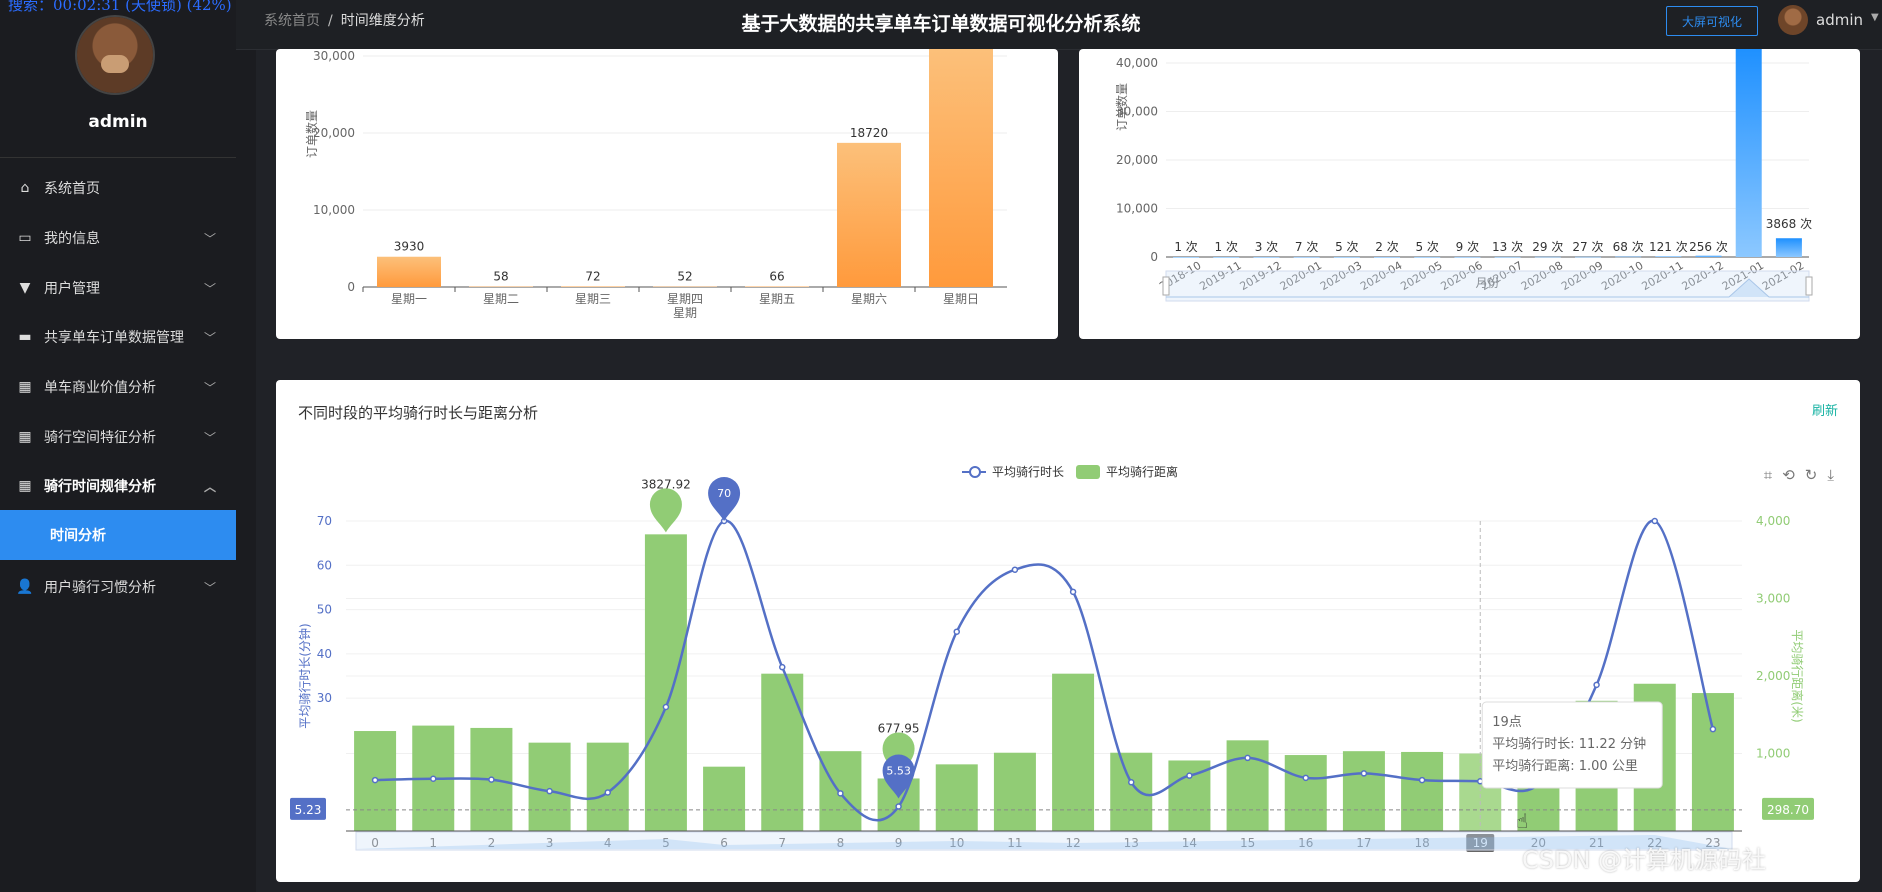 Image resolution: width=1882 pixels, height=892 pixels. Describe the element at coordinates (1166, 286) in the screenshot. I see `datazoom-handle-left` at that location.